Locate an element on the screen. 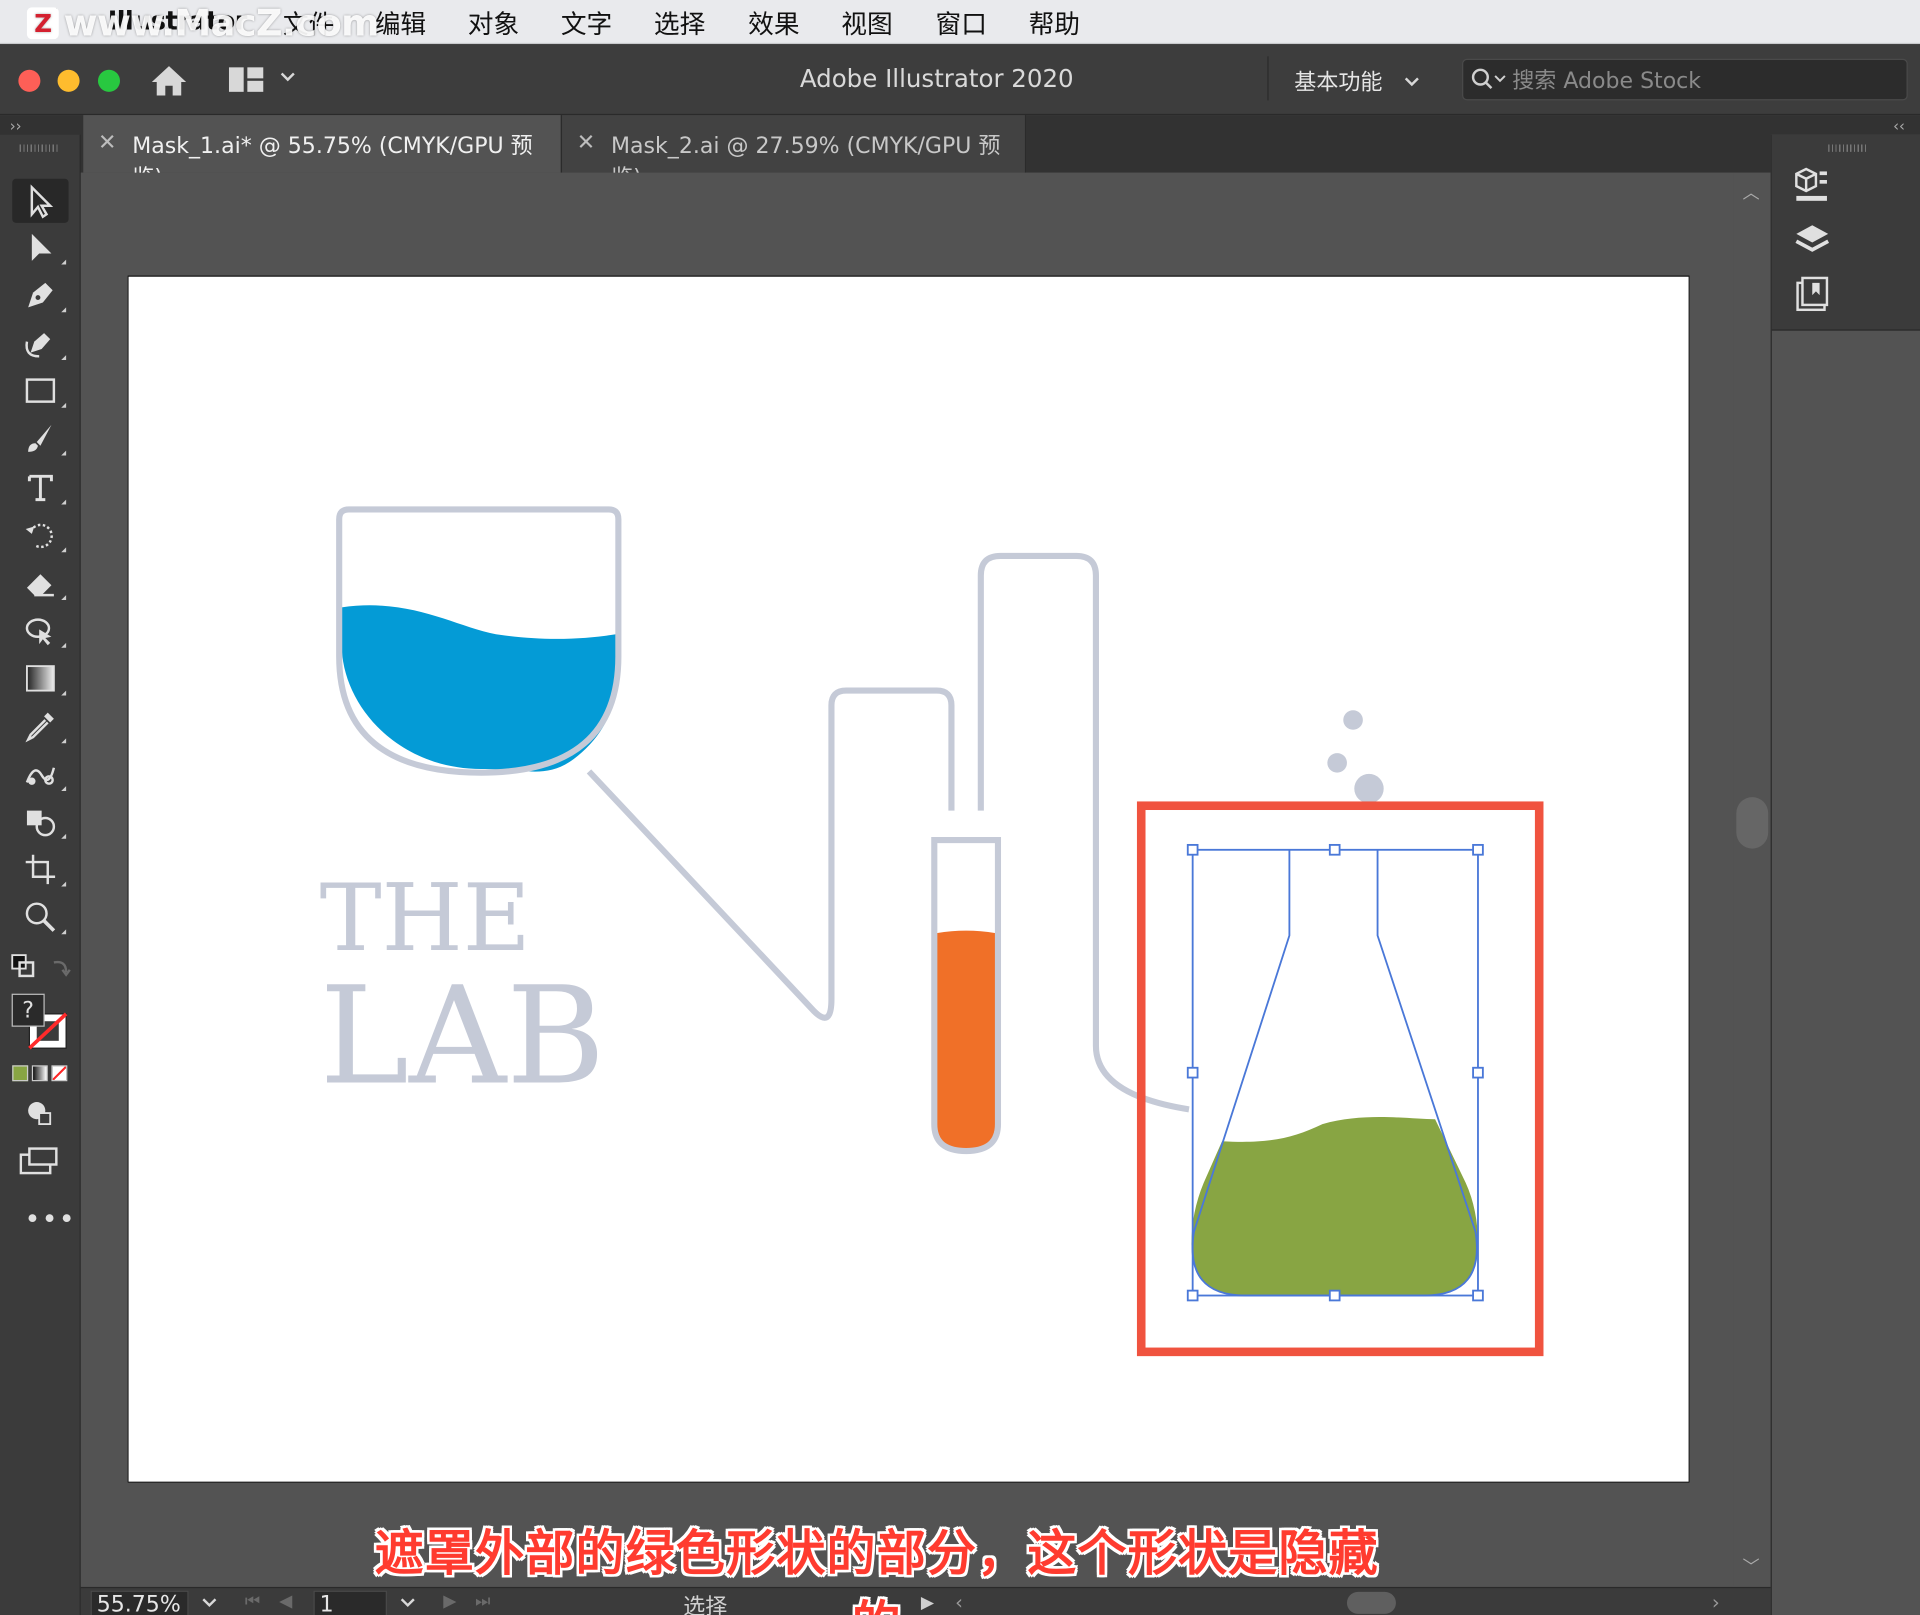 The image size is (1920, 1615). gradient-mode-icon is located at coordinates (39, 1073).